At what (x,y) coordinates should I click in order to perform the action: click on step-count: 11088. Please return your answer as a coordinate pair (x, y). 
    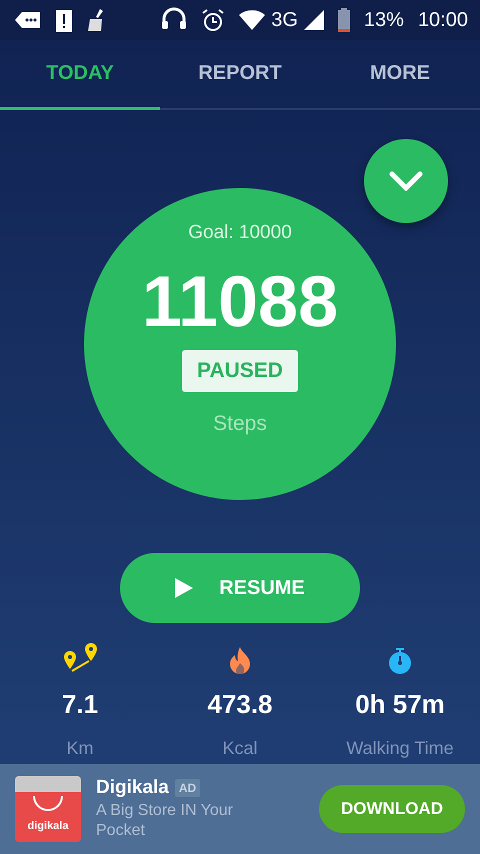
    Looking at the image, I should click on (240, 302).